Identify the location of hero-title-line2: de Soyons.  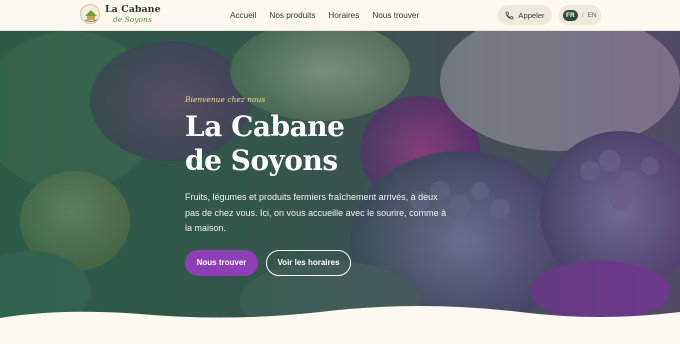
(261, 160).